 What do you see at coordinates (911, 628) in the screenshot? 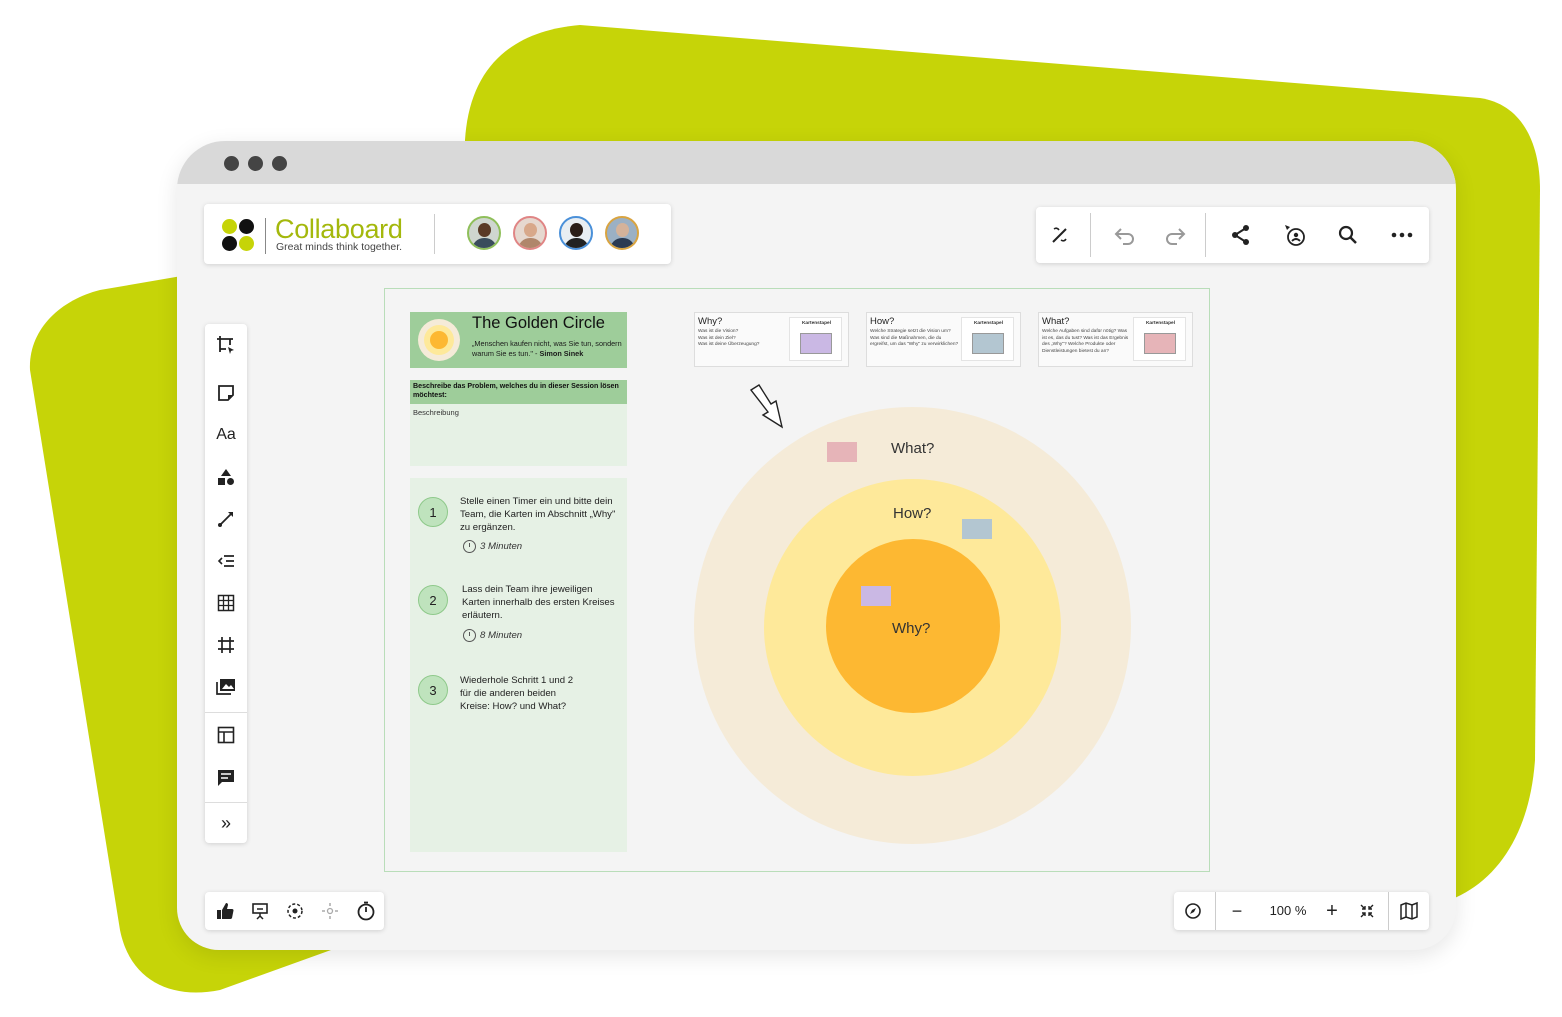
I see `circle-label-why: Why?` at bounding box center [911, 628].